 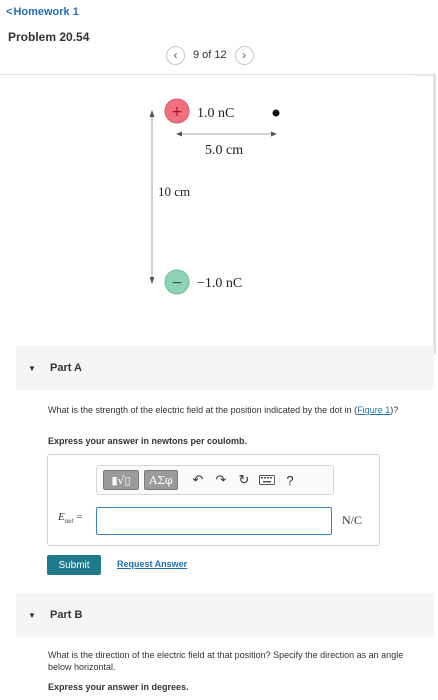 What do you see at coordinates (152, 564) in the screenshot?
I see `request-answer-link: Request Answer` at bounding box center [152, 564].